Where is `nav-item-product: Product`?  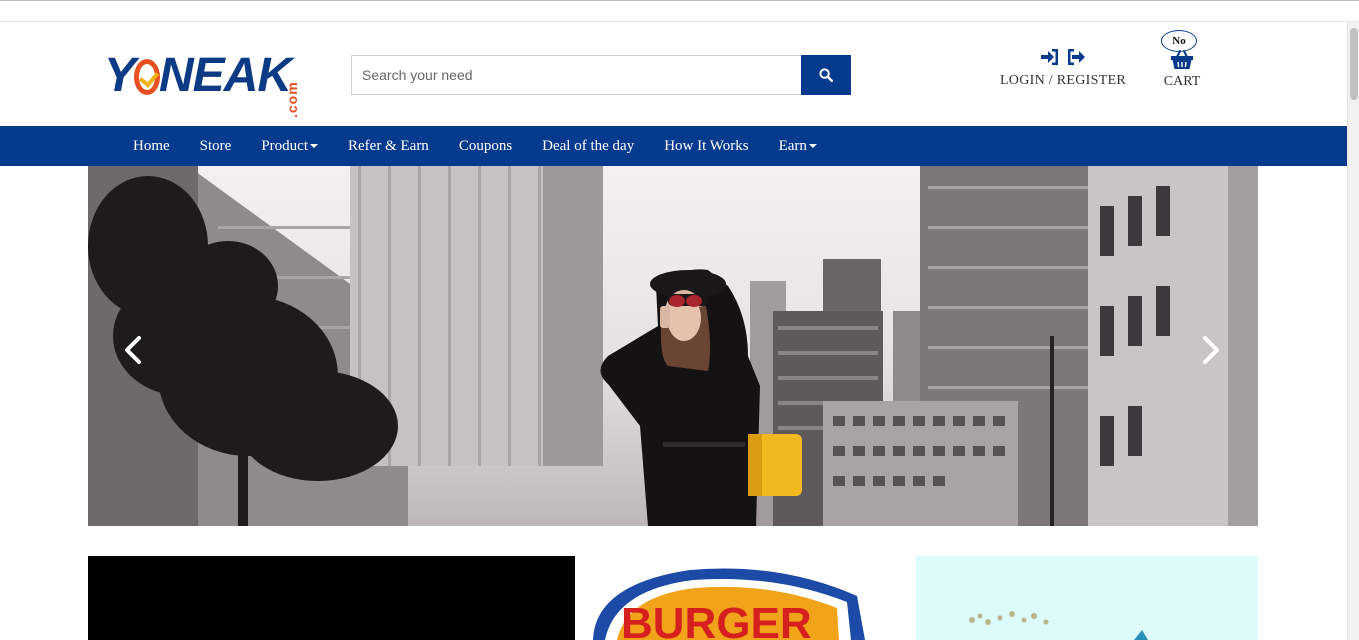 nav-item-product: Product is located at coordinates (289, 146).